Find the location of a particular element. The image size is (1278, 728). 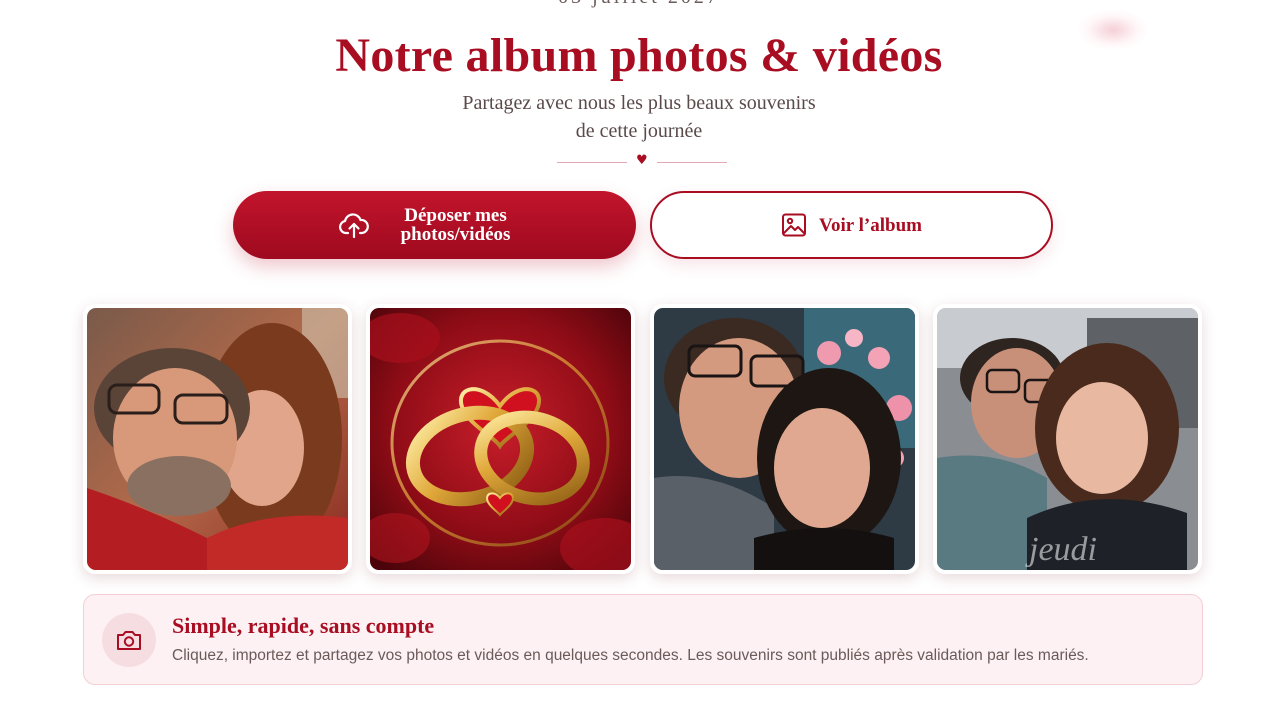

wedding-rings-illustration is located at coordinates (500, 439).